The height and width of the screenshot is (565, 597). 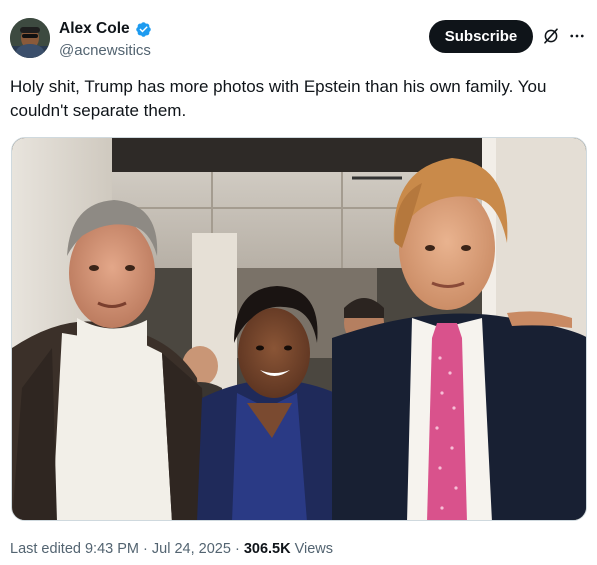 I want to click on tweet-date: Jul 24, 2025, so click(x=191, y=549).